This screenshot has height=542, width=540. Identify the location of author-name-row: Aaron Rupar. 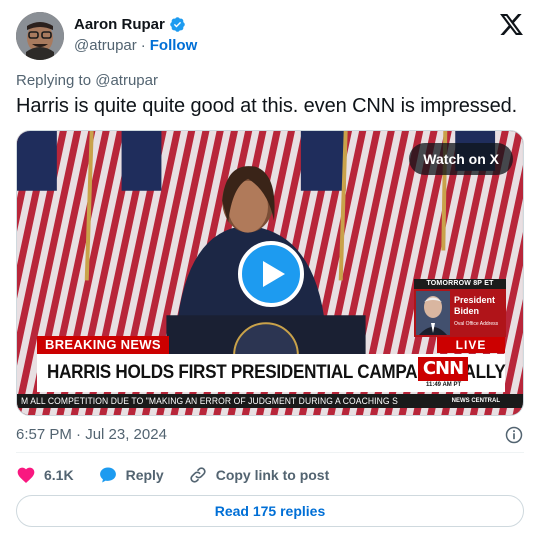
(130, 24).